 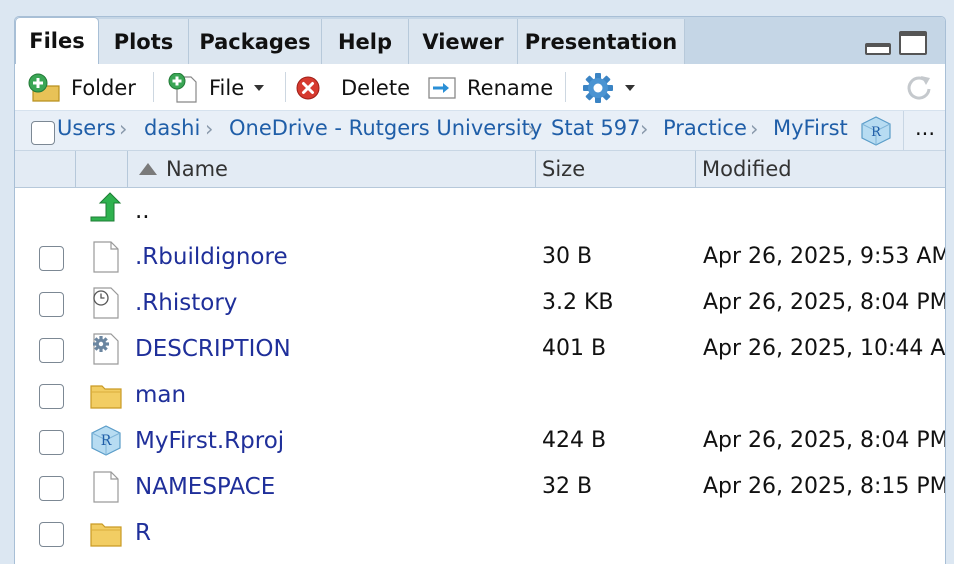 I want to click on breadcrumb-divider, so click(x=903, y=130).